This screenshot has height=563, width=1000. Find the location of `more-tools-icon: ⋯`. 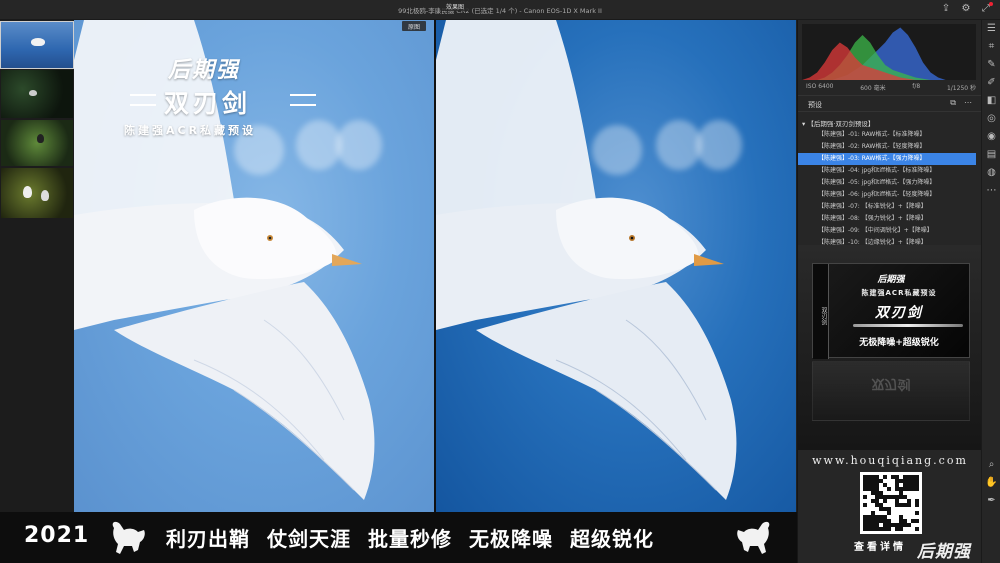

more-tools-icon: ⋯ is located at coordinates (991, 191).